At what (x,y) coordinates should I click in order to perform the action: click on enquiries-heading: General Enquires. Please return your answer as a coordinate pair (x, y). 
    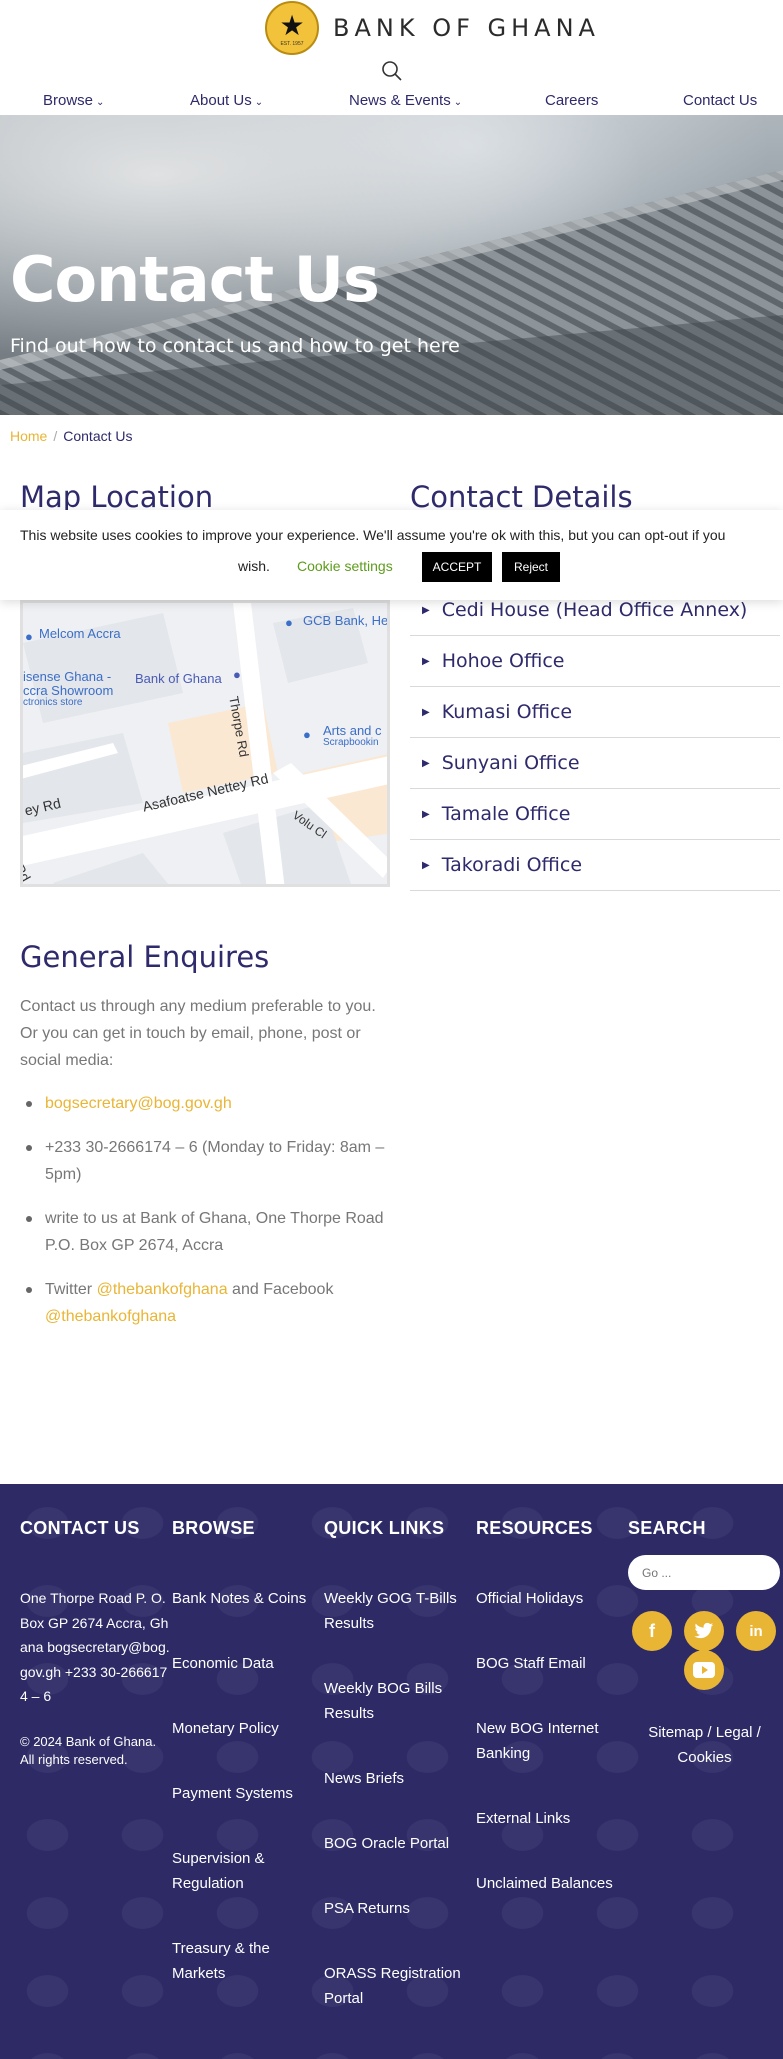
    Looking at the image, I should click on (145, 957).